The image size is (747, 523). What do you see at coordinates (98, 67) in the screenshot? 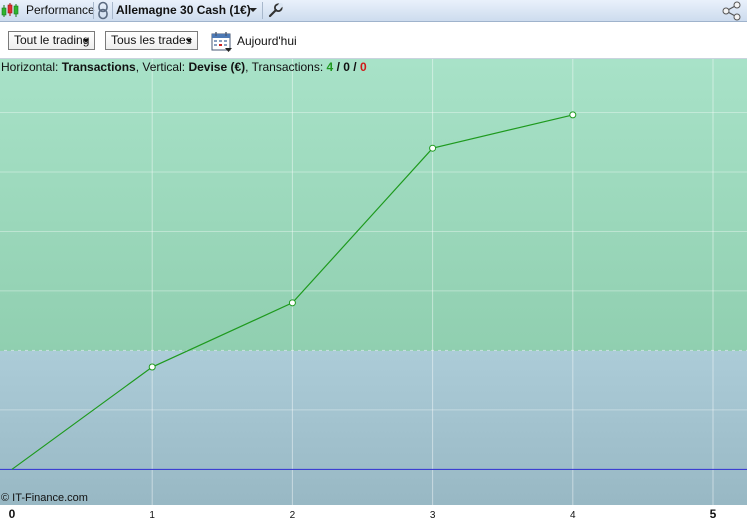
I see `horizontal-value: Transactions` at bounding box center [98, 67].